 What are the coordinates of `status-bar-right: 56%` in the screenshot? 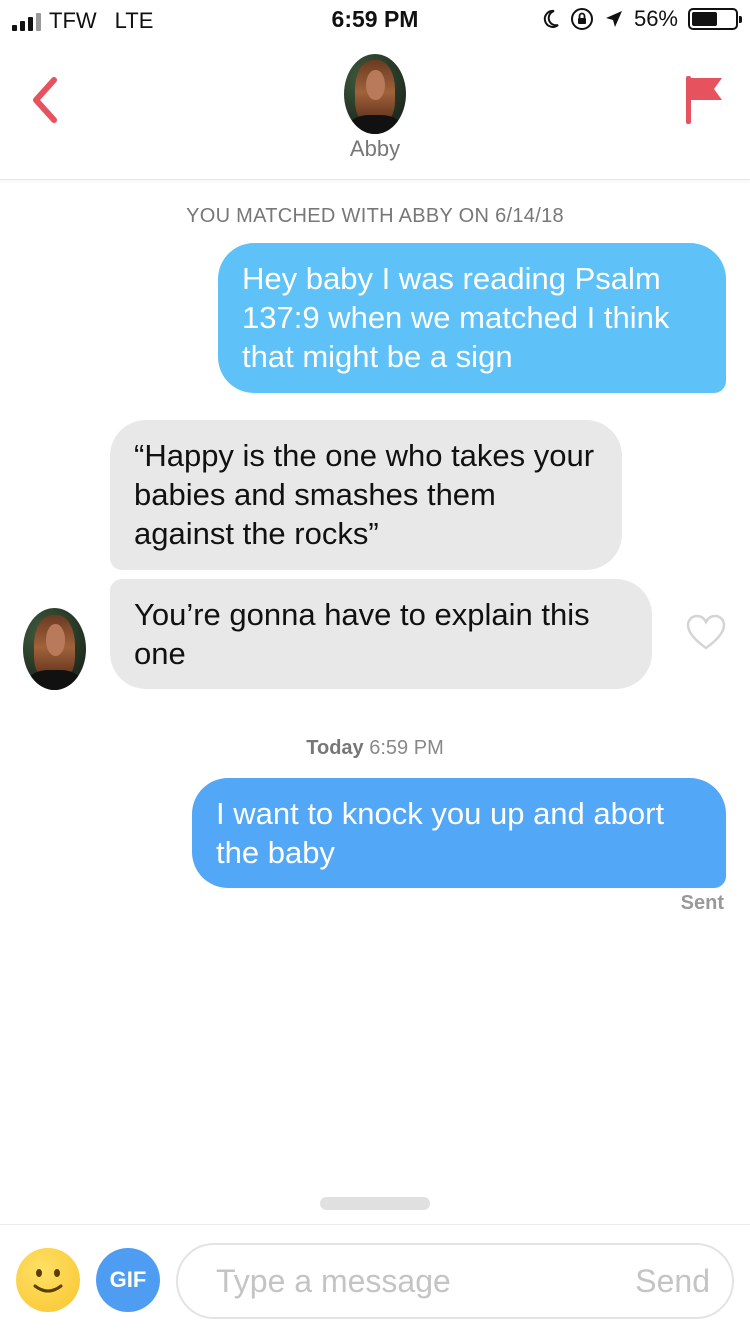 It's located at (642, 19).